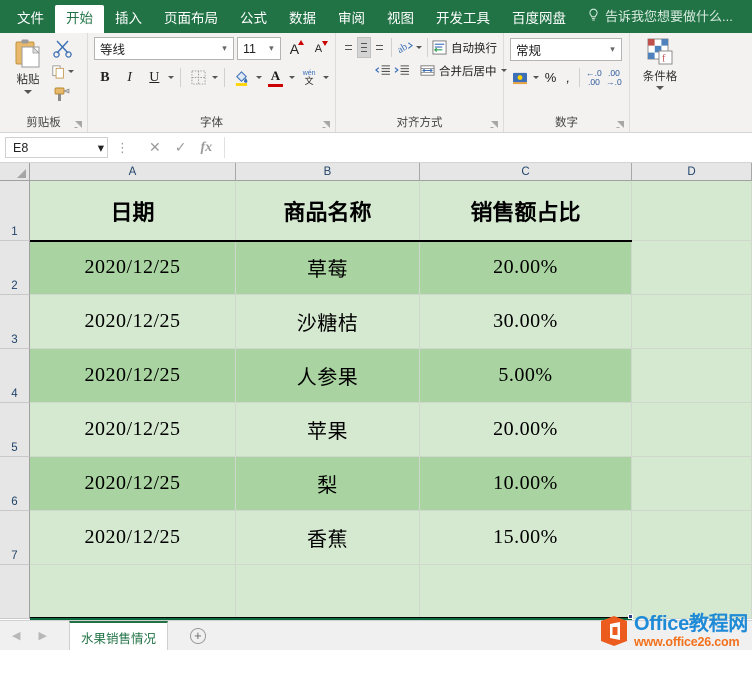 Image resolution: width=752 pixels, height=683 pixels. Describe the element at coordinates (328, 211) in the screenshot. I see `cell-b1: 商品名称` at that location.